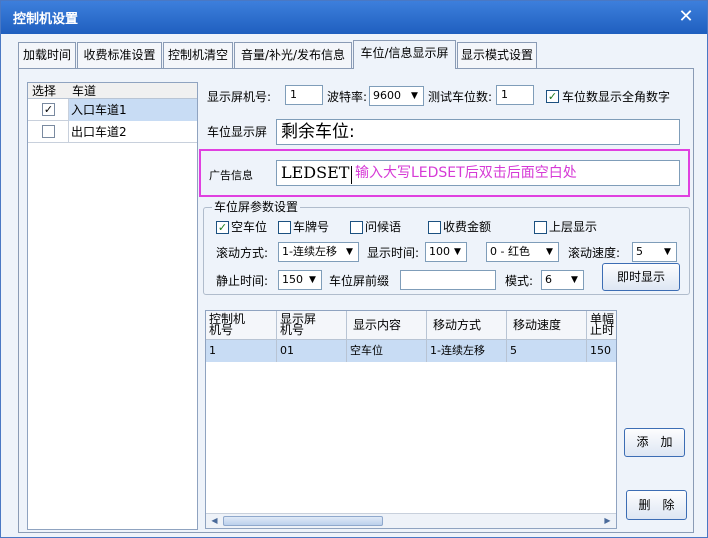 The height and width of the screenshot is (538, 708). Describe the element at coordinates (467, 351) in the screenshot. I see `table-cell: 1-连续左移` at that location.